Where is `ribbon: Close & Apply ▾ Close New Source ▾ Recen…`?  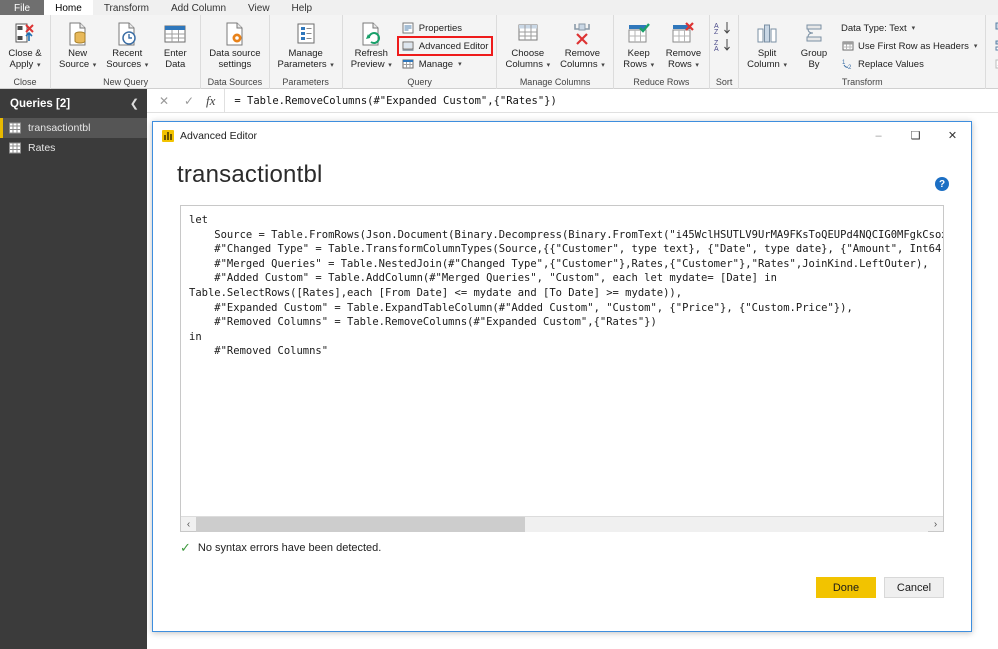
ribbon: Close & Apply ▾ Close New Source ▾ Recen… is located at coordinates (499, 52).